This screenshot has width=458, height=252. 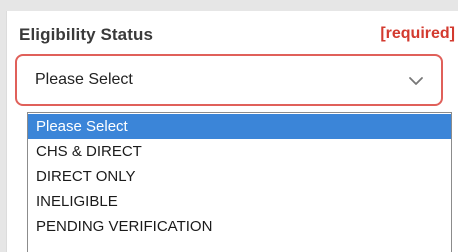 I want to click on option-pending-verification: PENDING VERIFICATION, so click(x=239, y=226).